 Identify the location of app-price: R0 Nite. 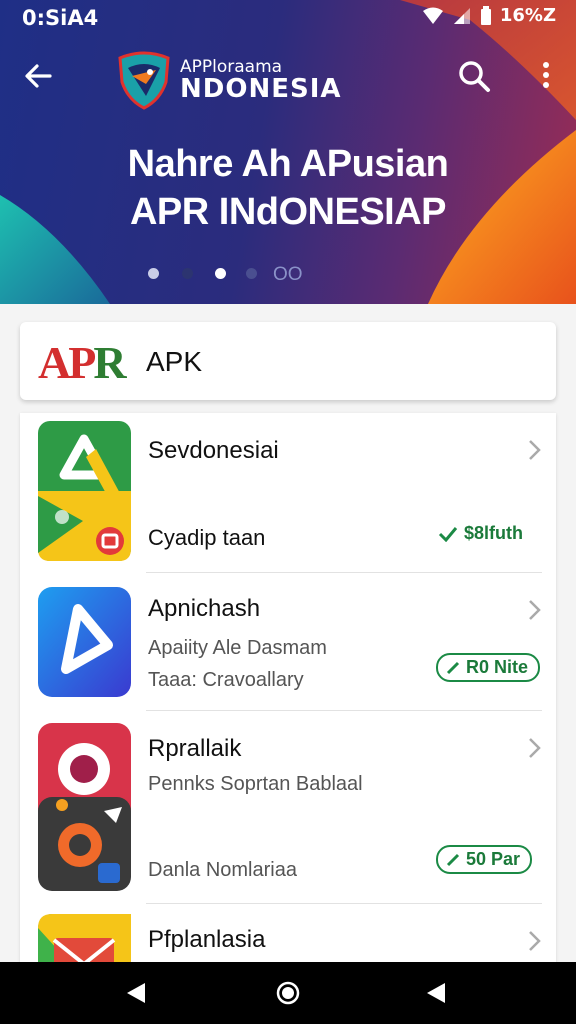
(488, 667).